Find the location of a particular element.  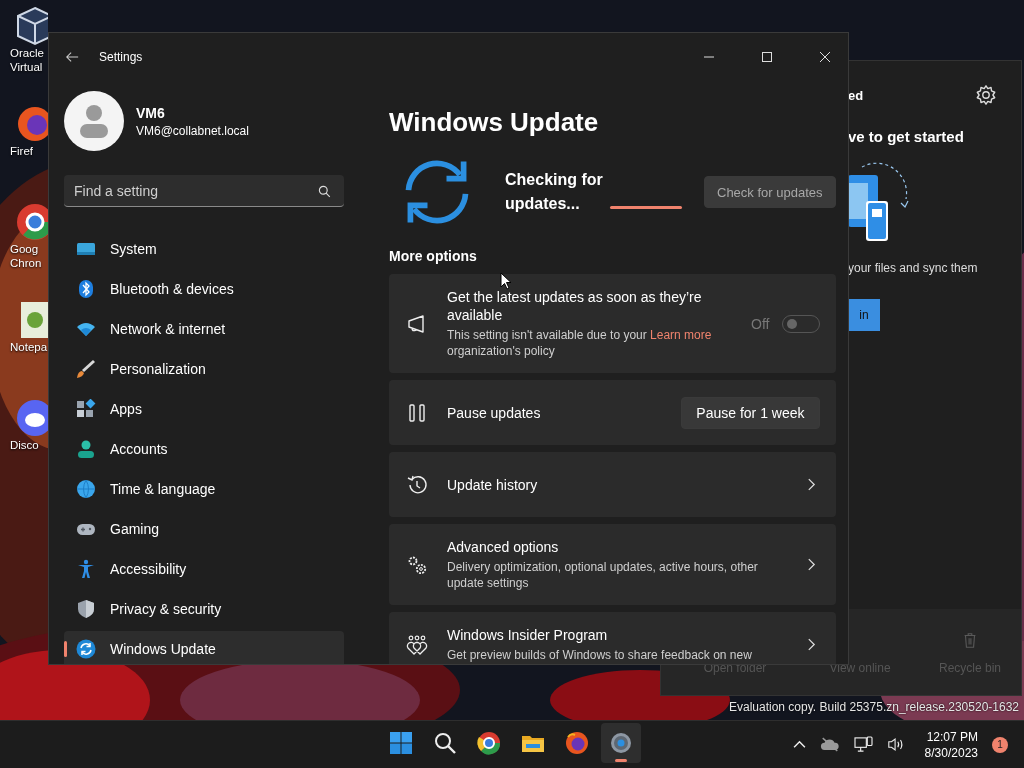

back-icon is located at coordinates (72, 57).